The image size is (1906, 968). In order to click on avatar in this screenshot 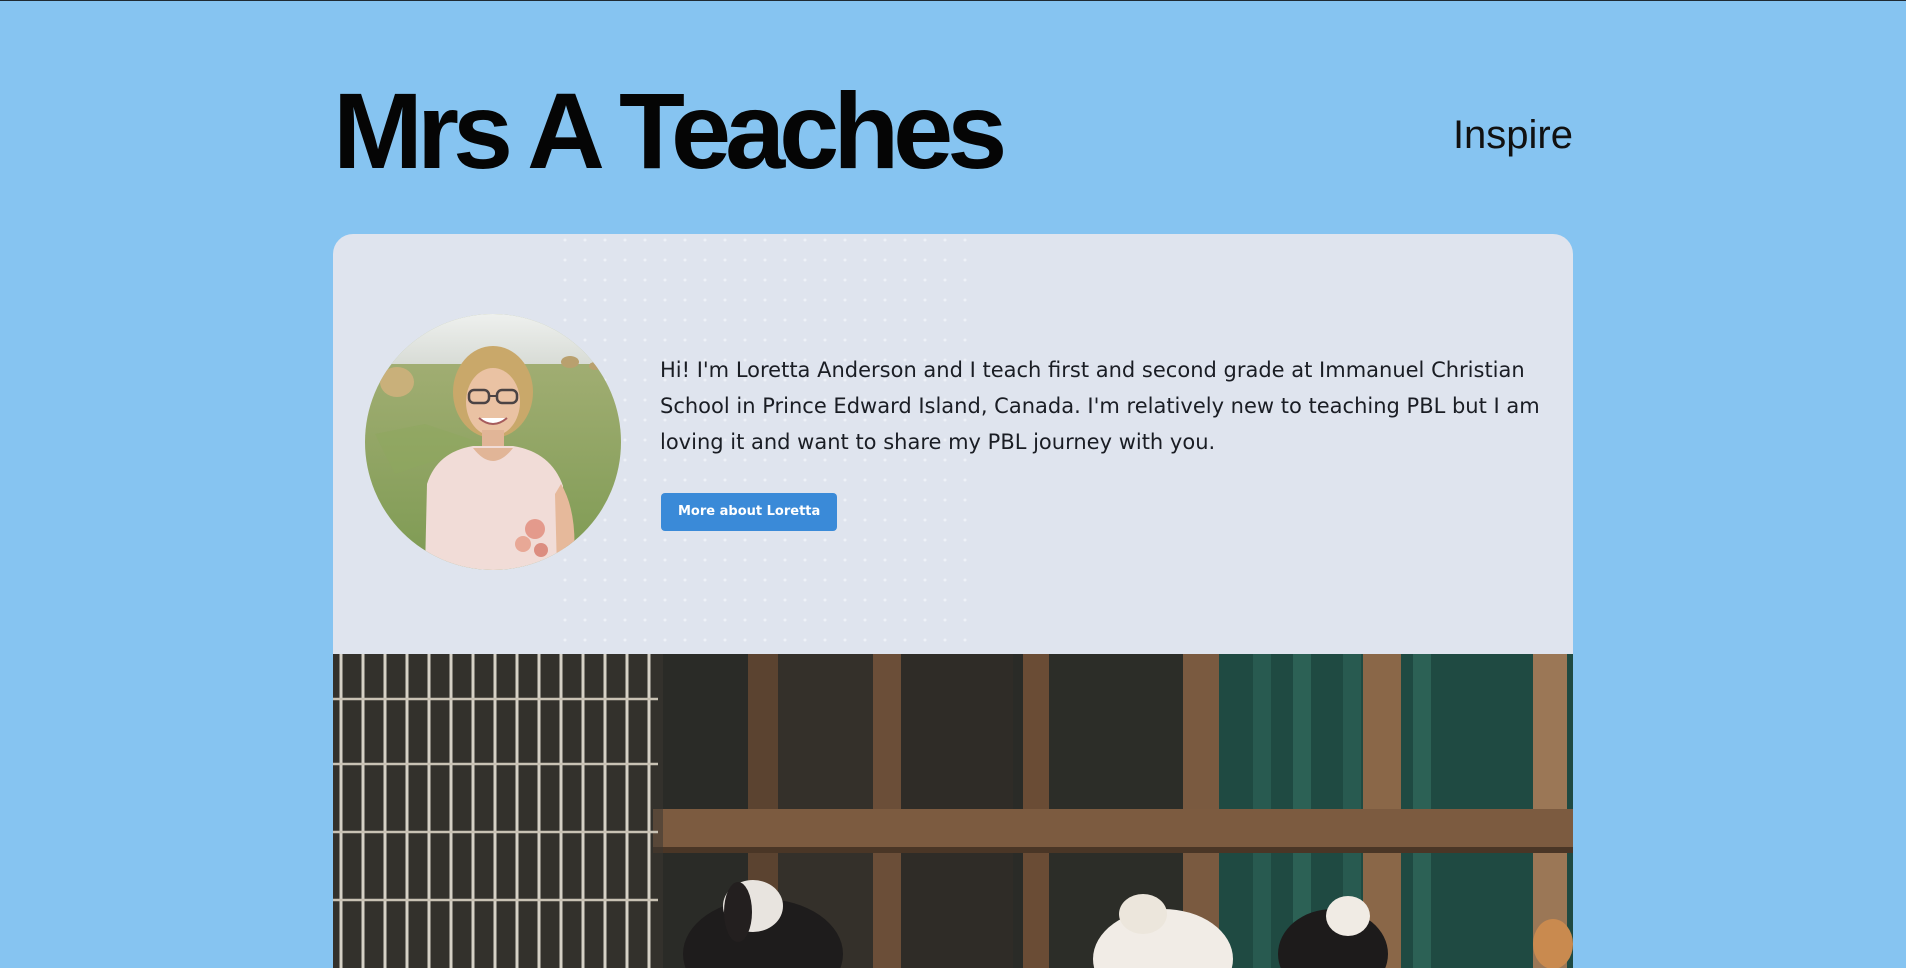, I will do `click(493, 442)`.